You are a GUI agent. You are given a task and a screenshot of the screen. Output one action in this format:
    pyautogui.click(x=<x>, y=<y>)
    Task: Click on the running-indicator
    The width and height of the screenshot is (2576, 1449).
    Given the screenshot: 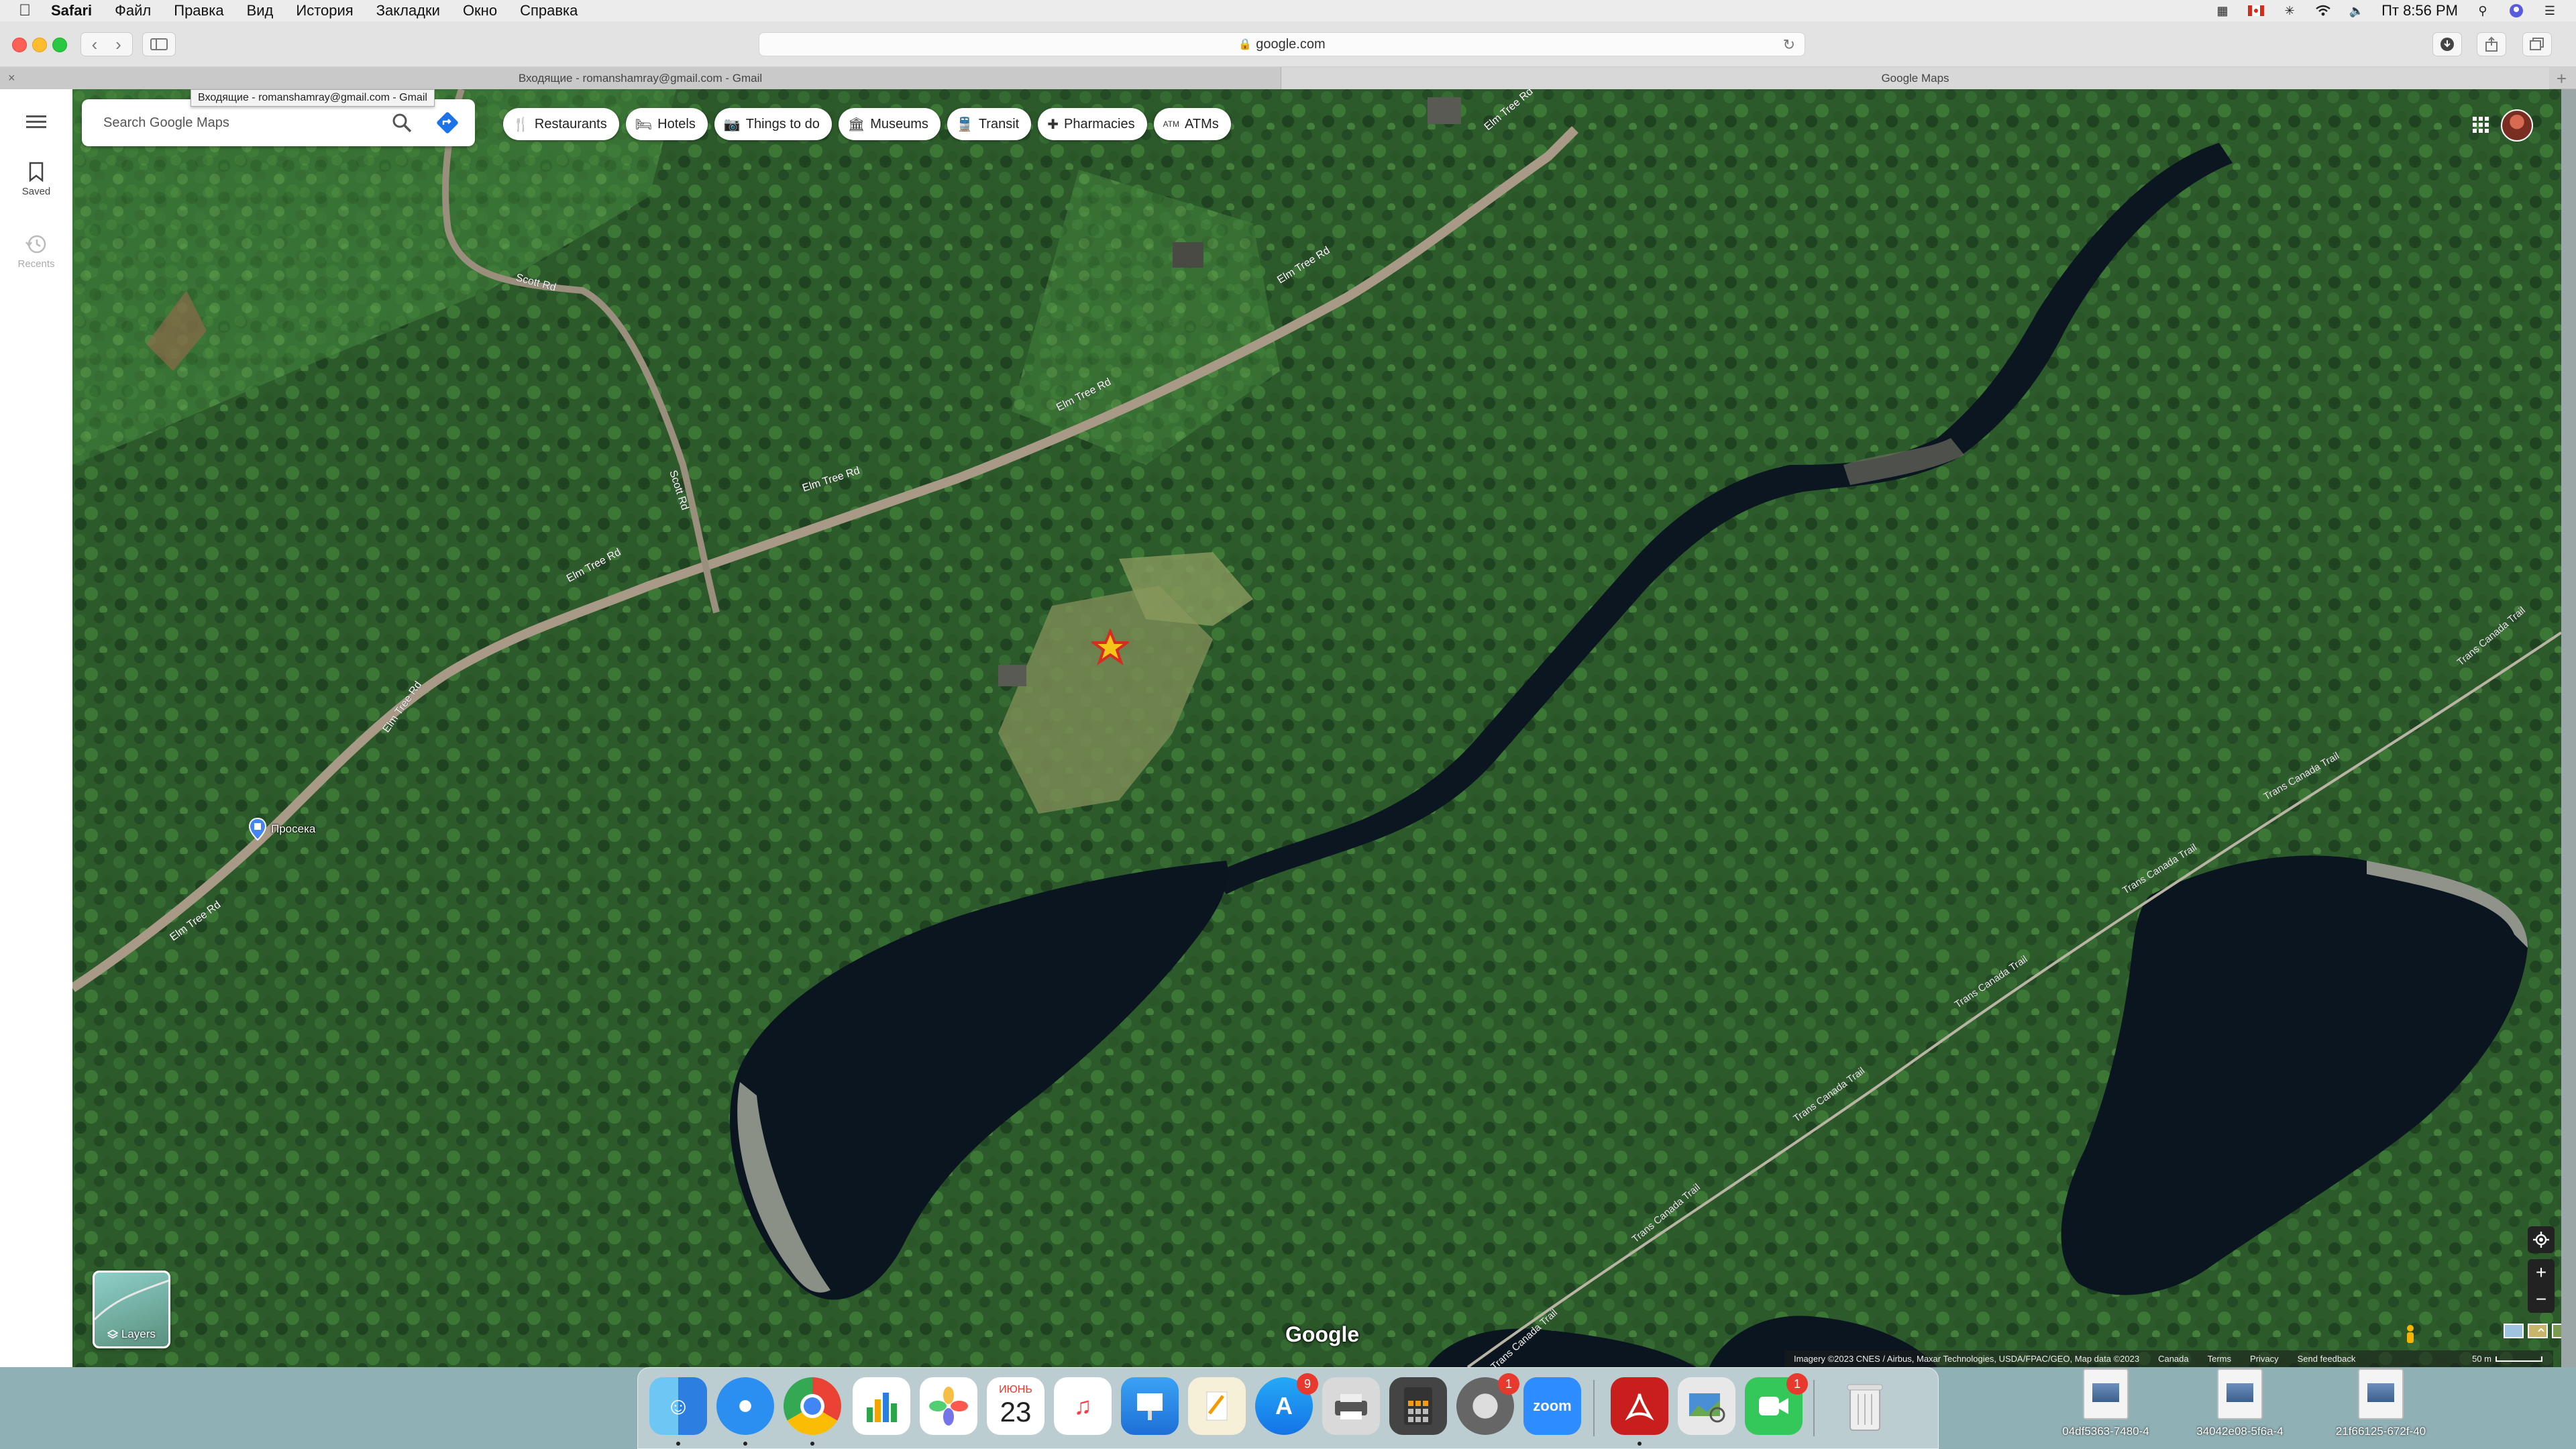 What is the action you would take?
    pyautogui.click(x=1640, y=1444)
    